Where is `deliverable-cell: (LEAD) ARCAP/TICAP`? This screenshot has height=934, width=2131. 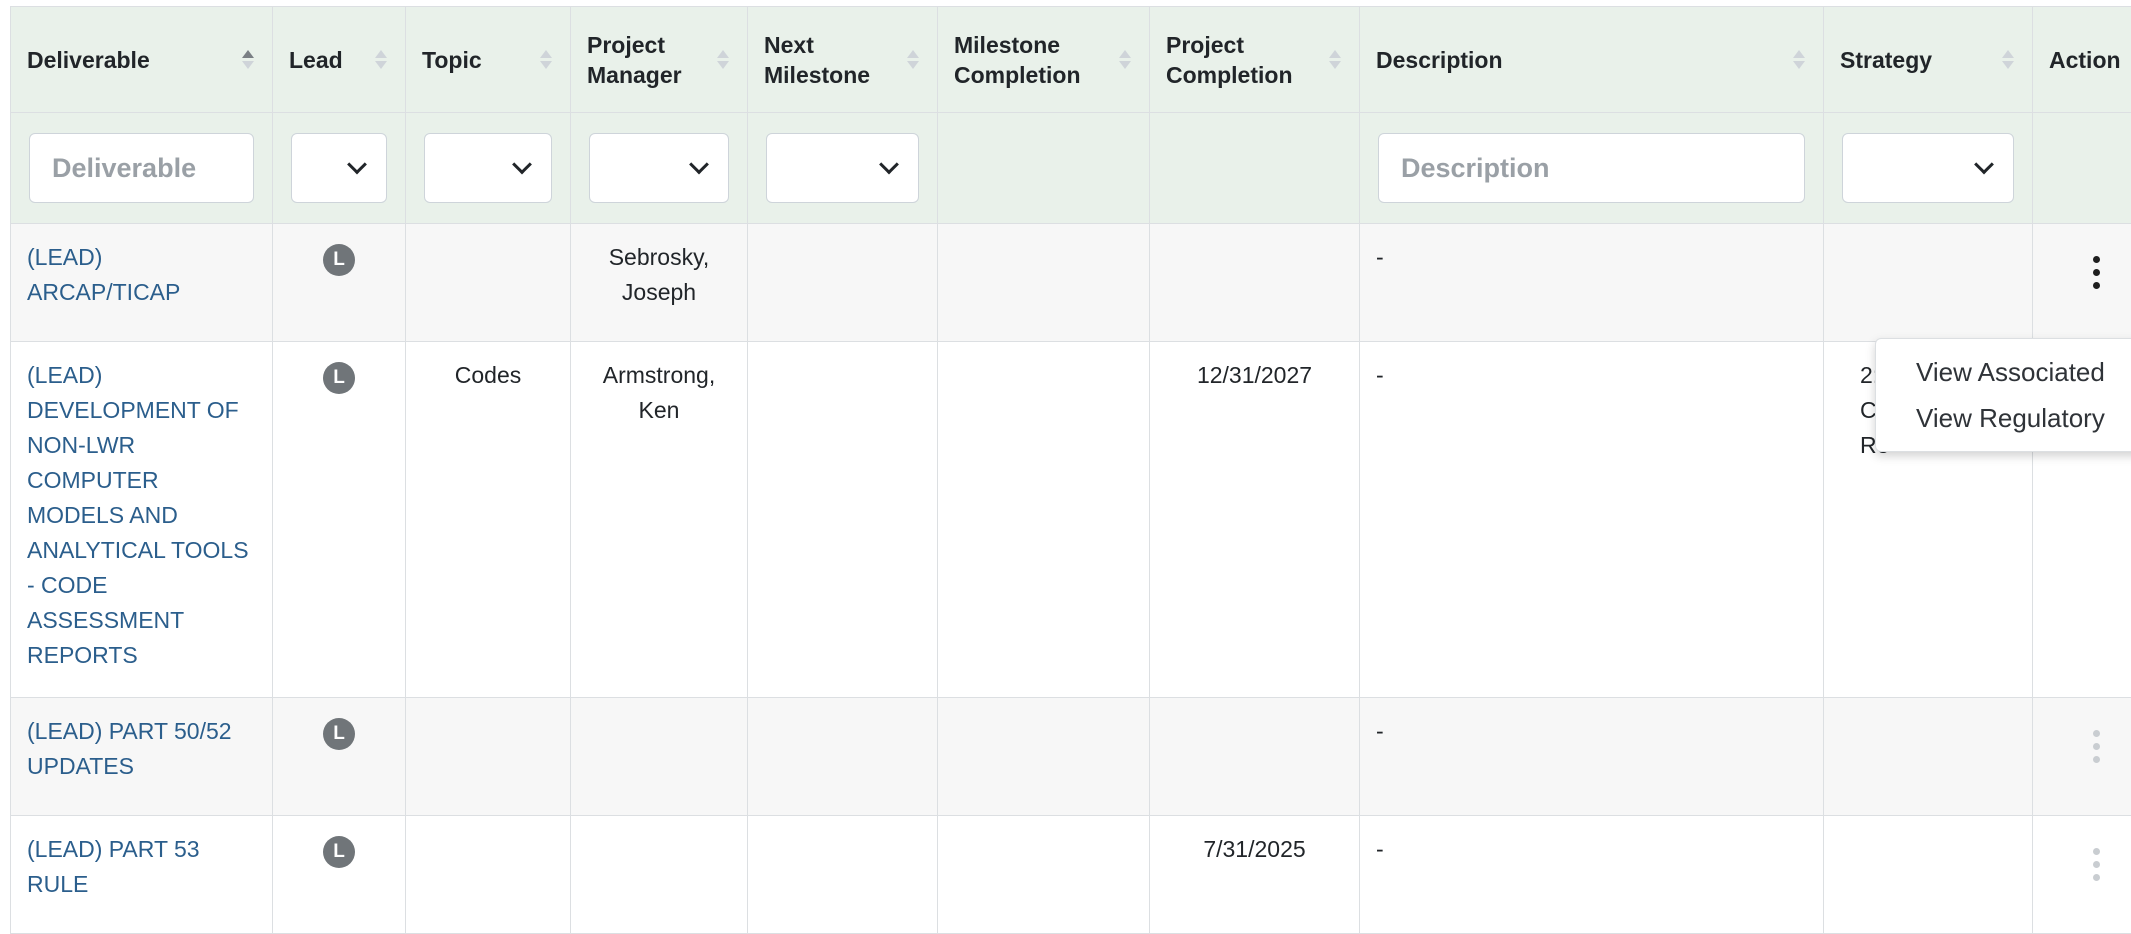
deliverable-cell: (LEAD) ARCAP/TICAP is located at coordinates (142, 283).